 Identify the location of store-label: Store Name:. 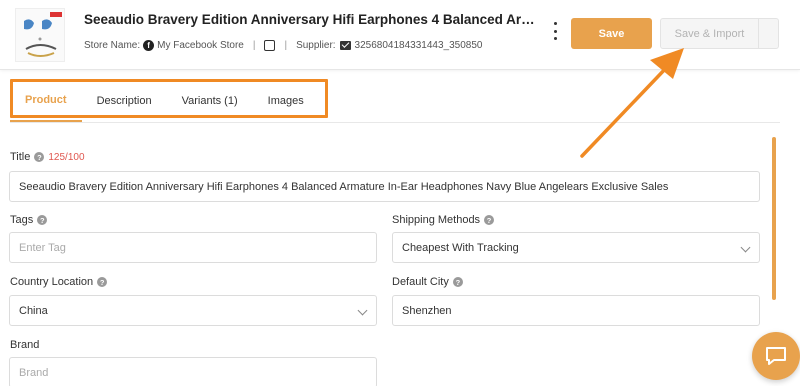
(112, 45).